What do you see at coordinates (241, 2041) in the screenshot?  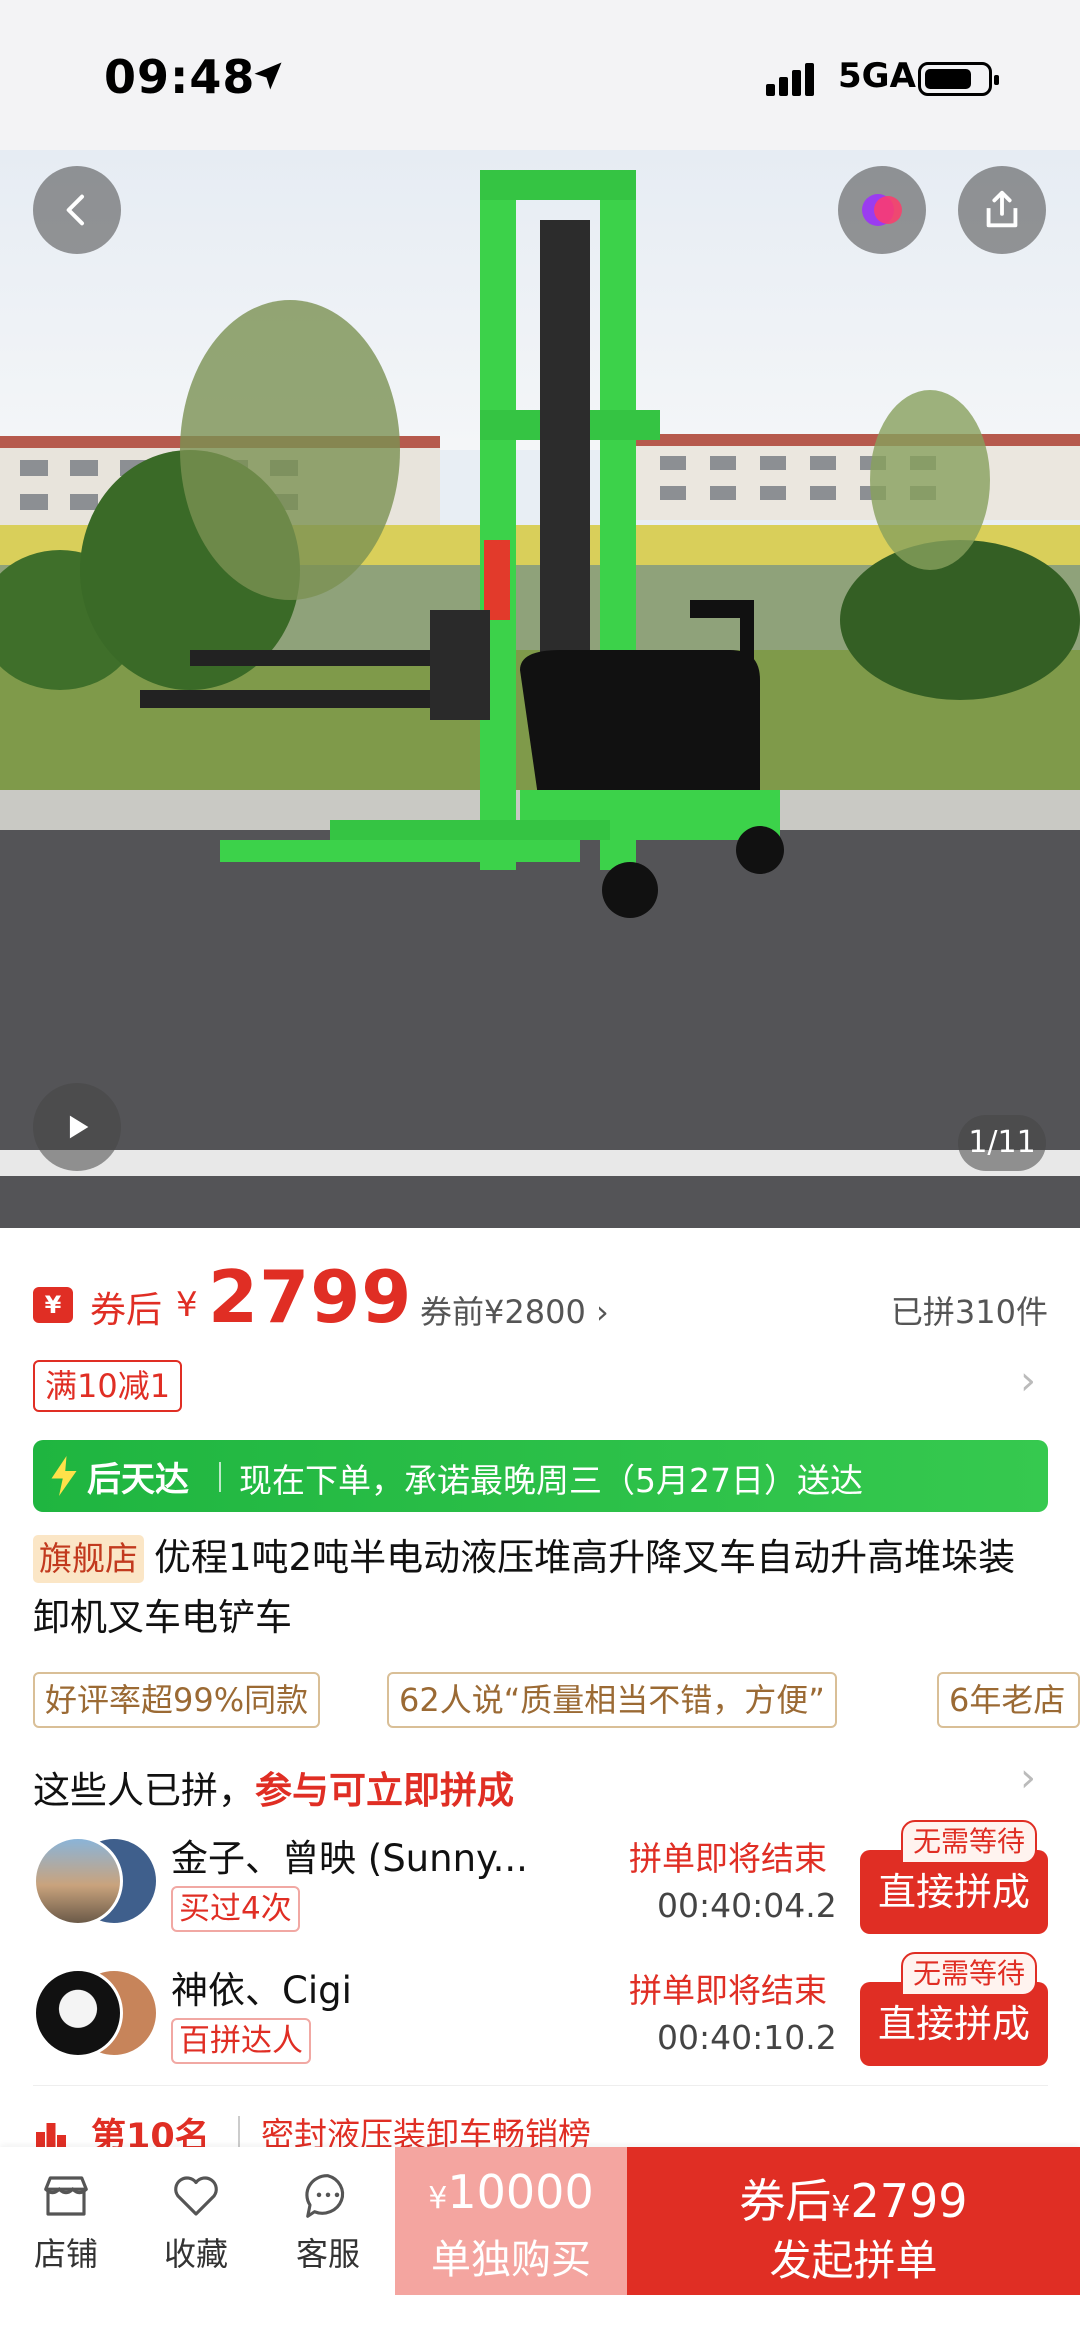 I see `member-tag: 百拼达人` at bounding box center [241, 2041].